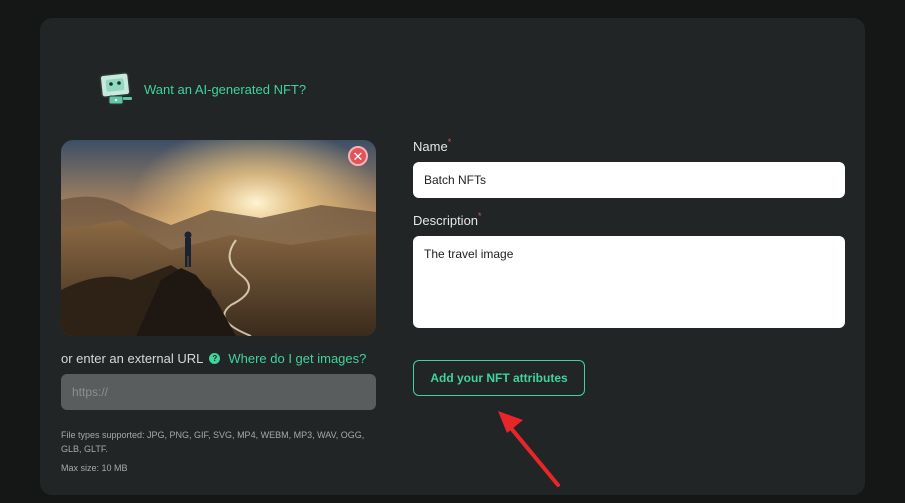 This screenshot has width=905, height=503. I want to click on red-arrow-annotation, so click(529, 449).